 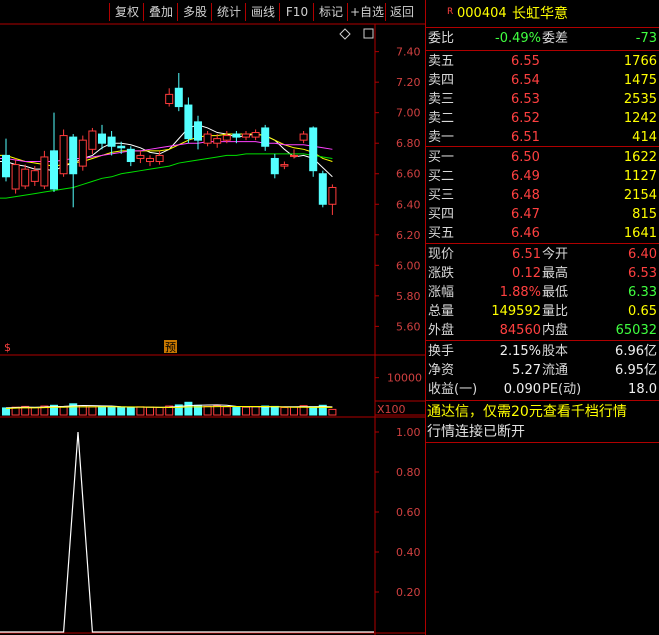 I want to click on stat-row-v2: 0.65, so click(x=642, y=311).